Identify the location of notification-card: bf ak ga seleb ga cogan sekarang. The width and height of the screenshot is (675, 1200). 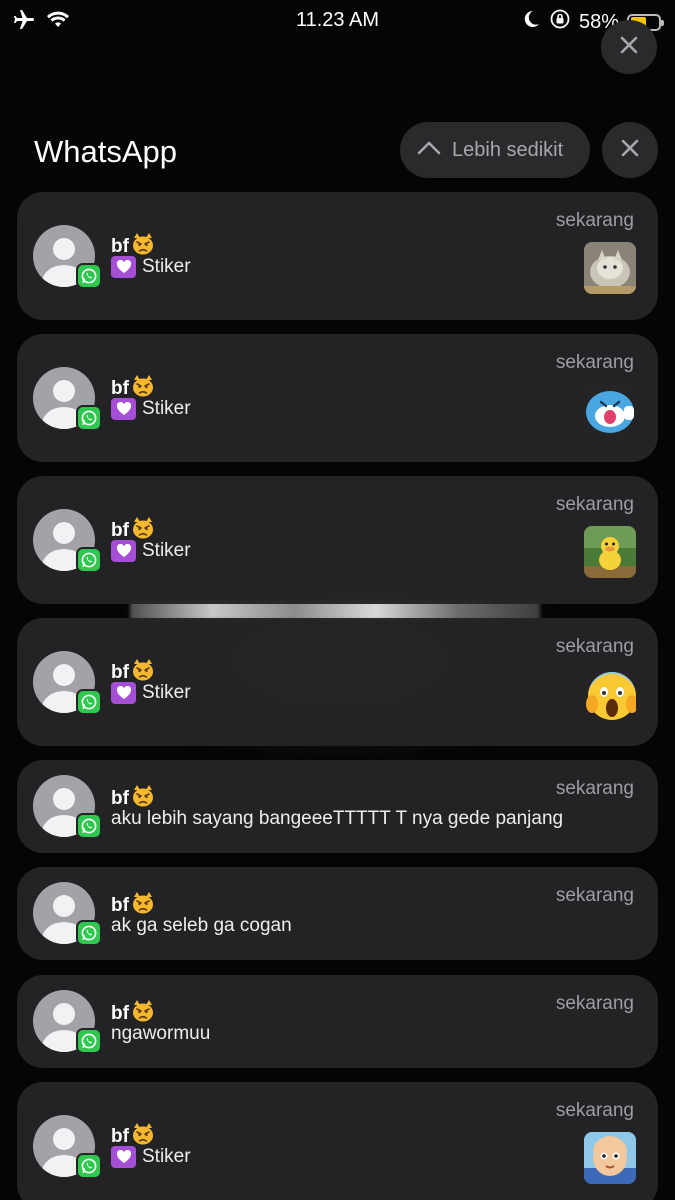
(337, 913).